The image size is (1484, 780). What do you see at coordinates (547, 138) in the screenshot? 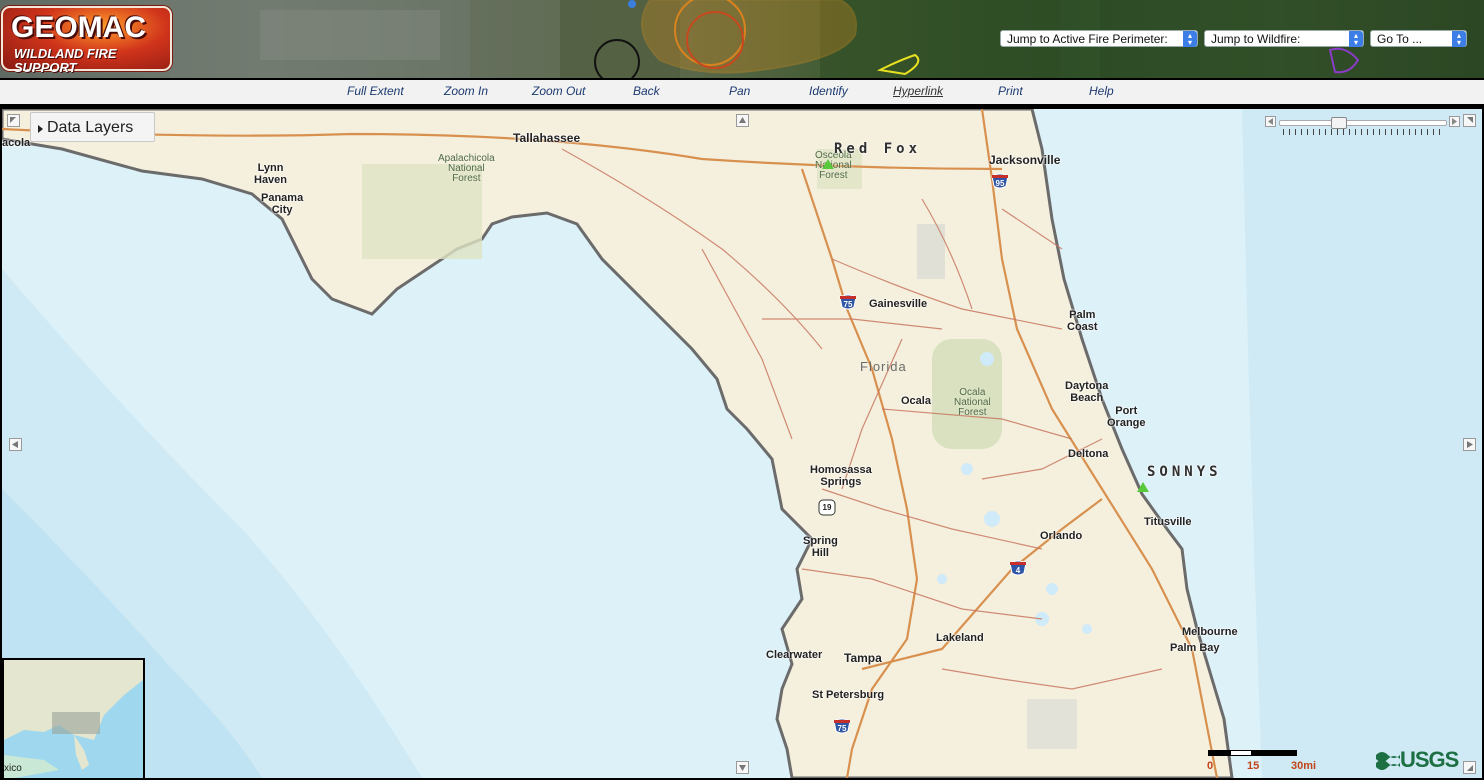
I see `city-tallahassee: Tallahassee` at bounding box center [547, 138].